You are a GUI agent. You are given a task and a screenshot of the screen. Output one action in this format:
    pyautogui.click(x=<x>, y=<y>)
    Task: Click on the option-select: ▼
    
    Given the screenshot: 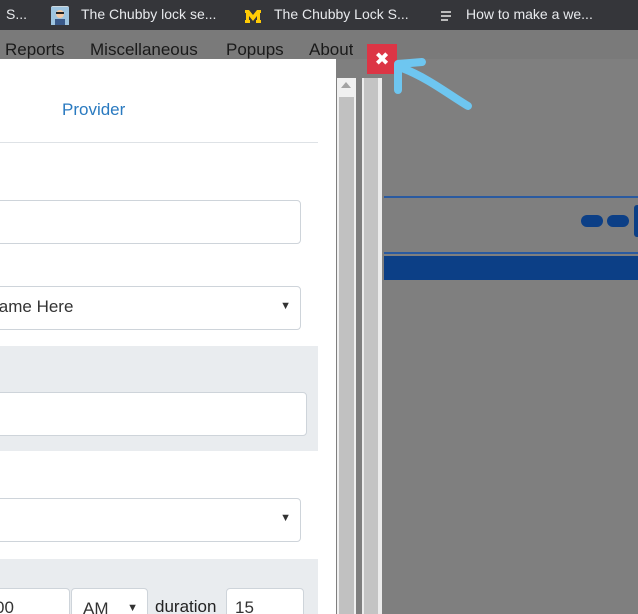 What is the action you would take?
    pyautogui.click(x=150, y=520)
    